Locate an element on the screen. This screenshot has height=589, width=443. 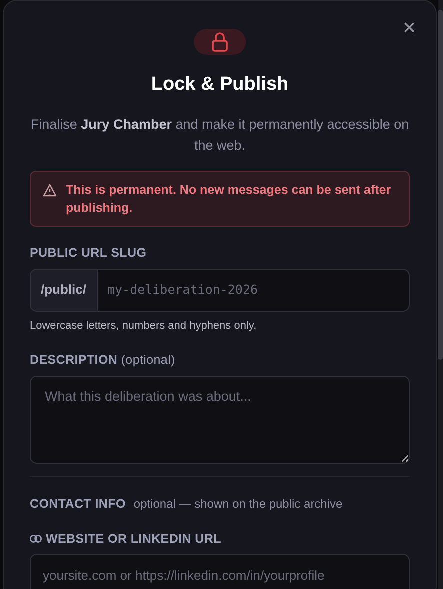
website-field: yoursite.com or https://linkedin.com/in/yourprofile is located at coordinates (220, 571).